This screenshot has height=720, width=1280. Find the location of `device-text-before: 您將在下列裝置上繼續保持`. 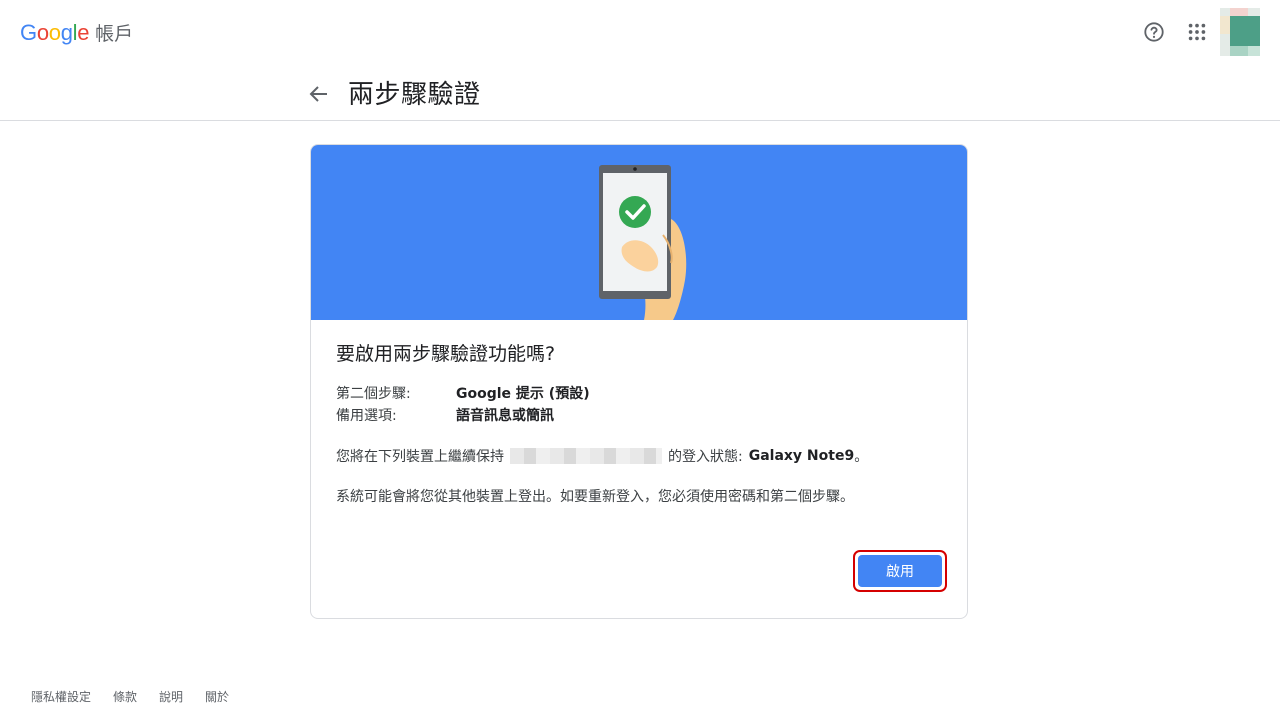

device-text-before: 您將在下列裝置上繼續保持 is located at coordinates (420, 457).